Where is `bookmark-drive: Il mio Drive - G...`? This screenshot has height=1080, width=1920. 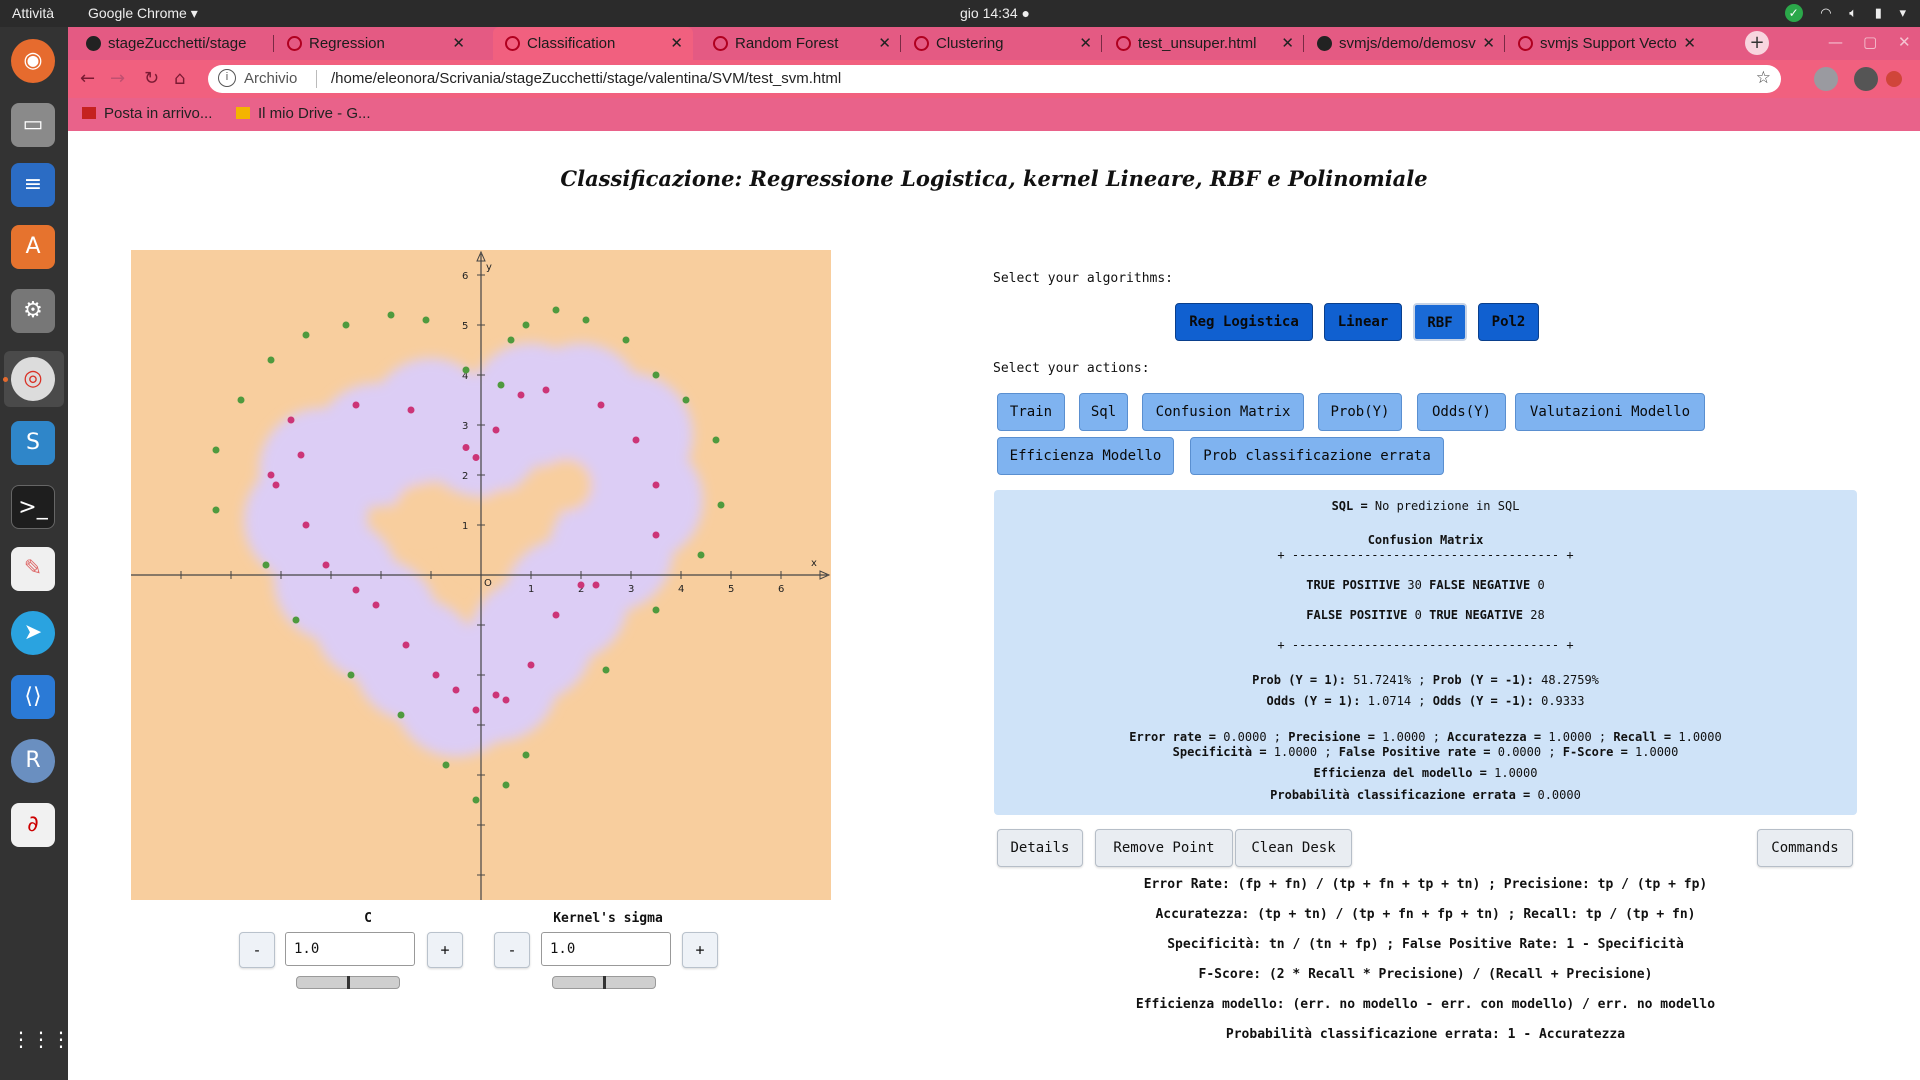 bookmark-drive: Il mio Drive - G... is located at coordinates (303, 113).